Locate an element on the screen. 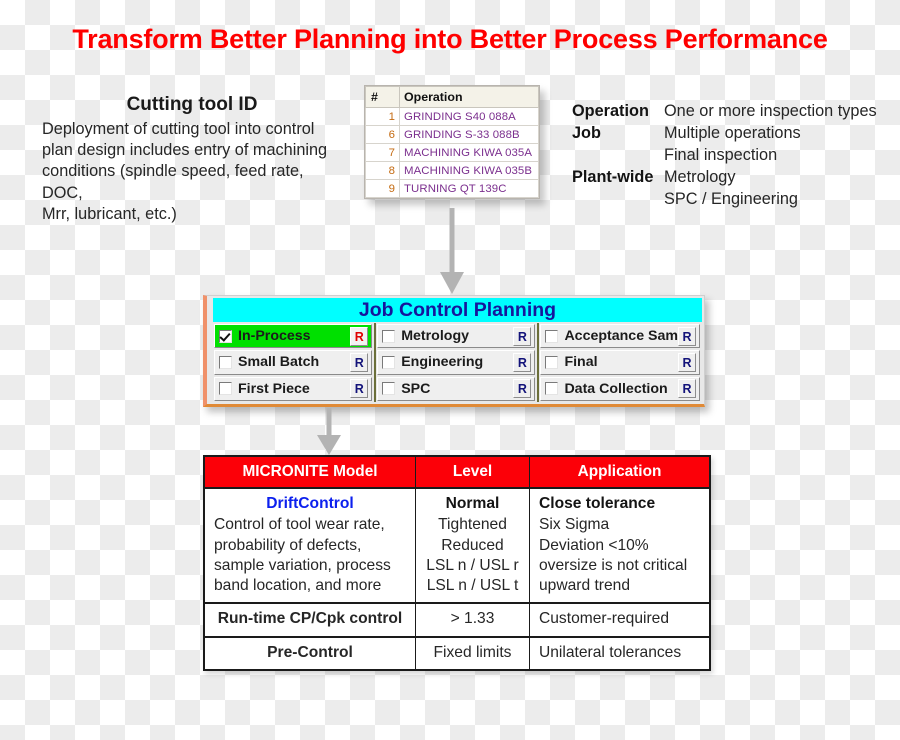  legend-description: Final inspection is located at coordinates (721, 154).